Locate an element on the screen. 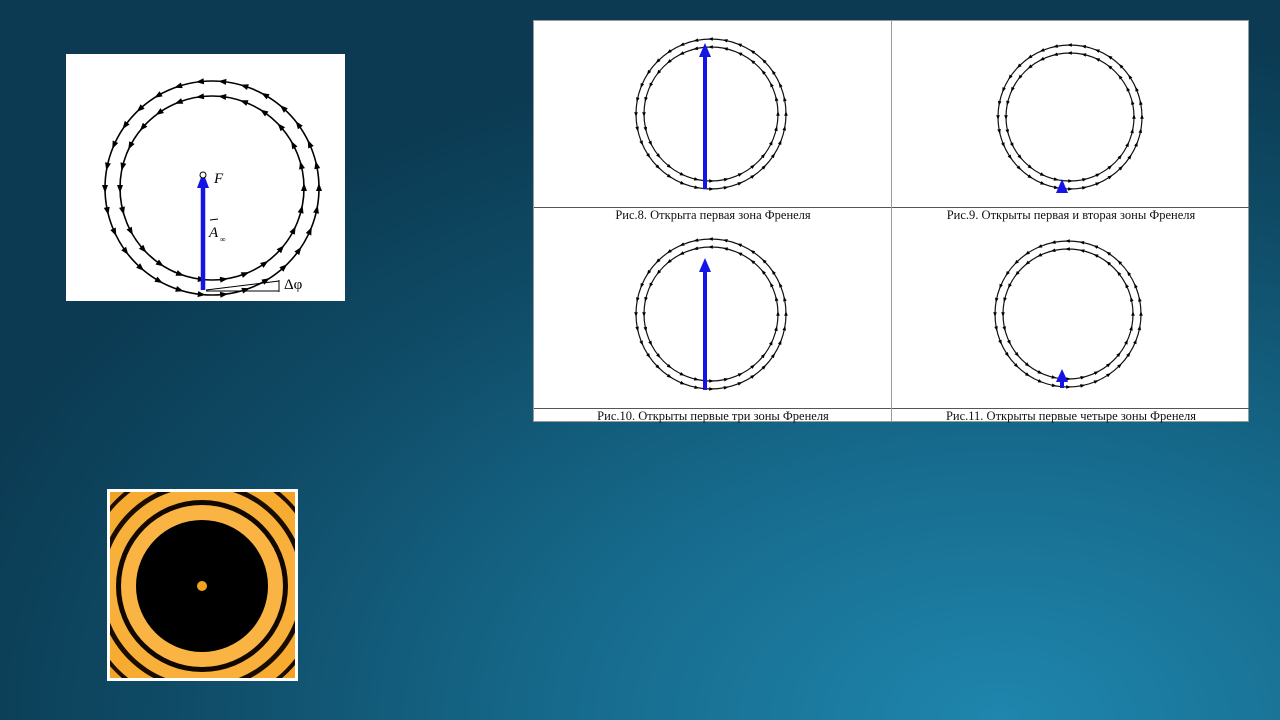  figure-8: Рис.8. Открыта первая зона Френеля is located at coordinates (713, 121).